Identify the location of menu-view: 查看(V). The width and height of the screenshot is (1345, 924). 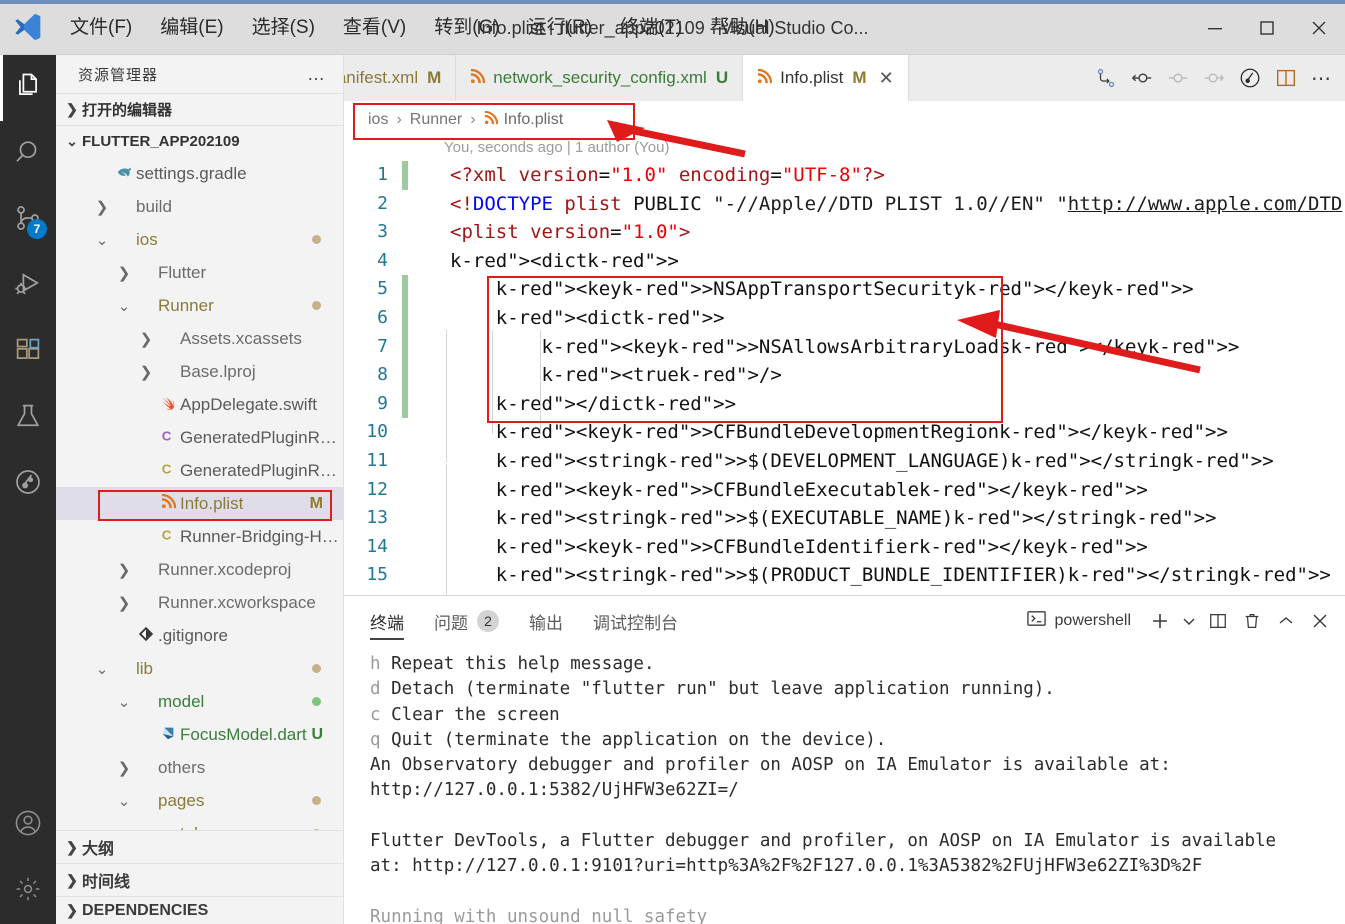
(374, 27).